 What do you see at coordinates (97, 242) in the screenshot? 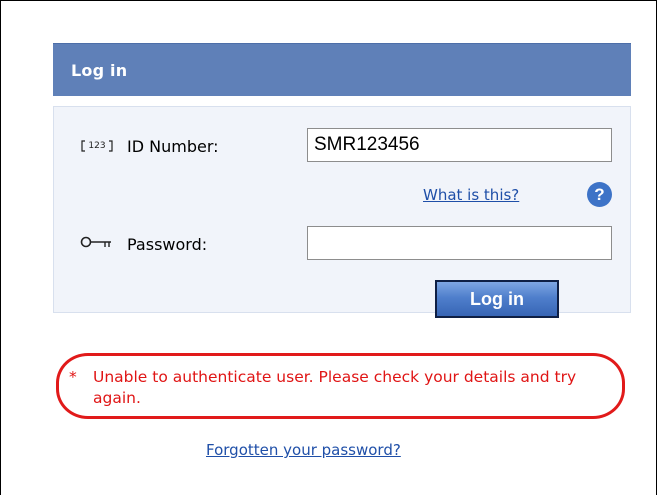
I see `key-icon` at bounding box center [97, 242].